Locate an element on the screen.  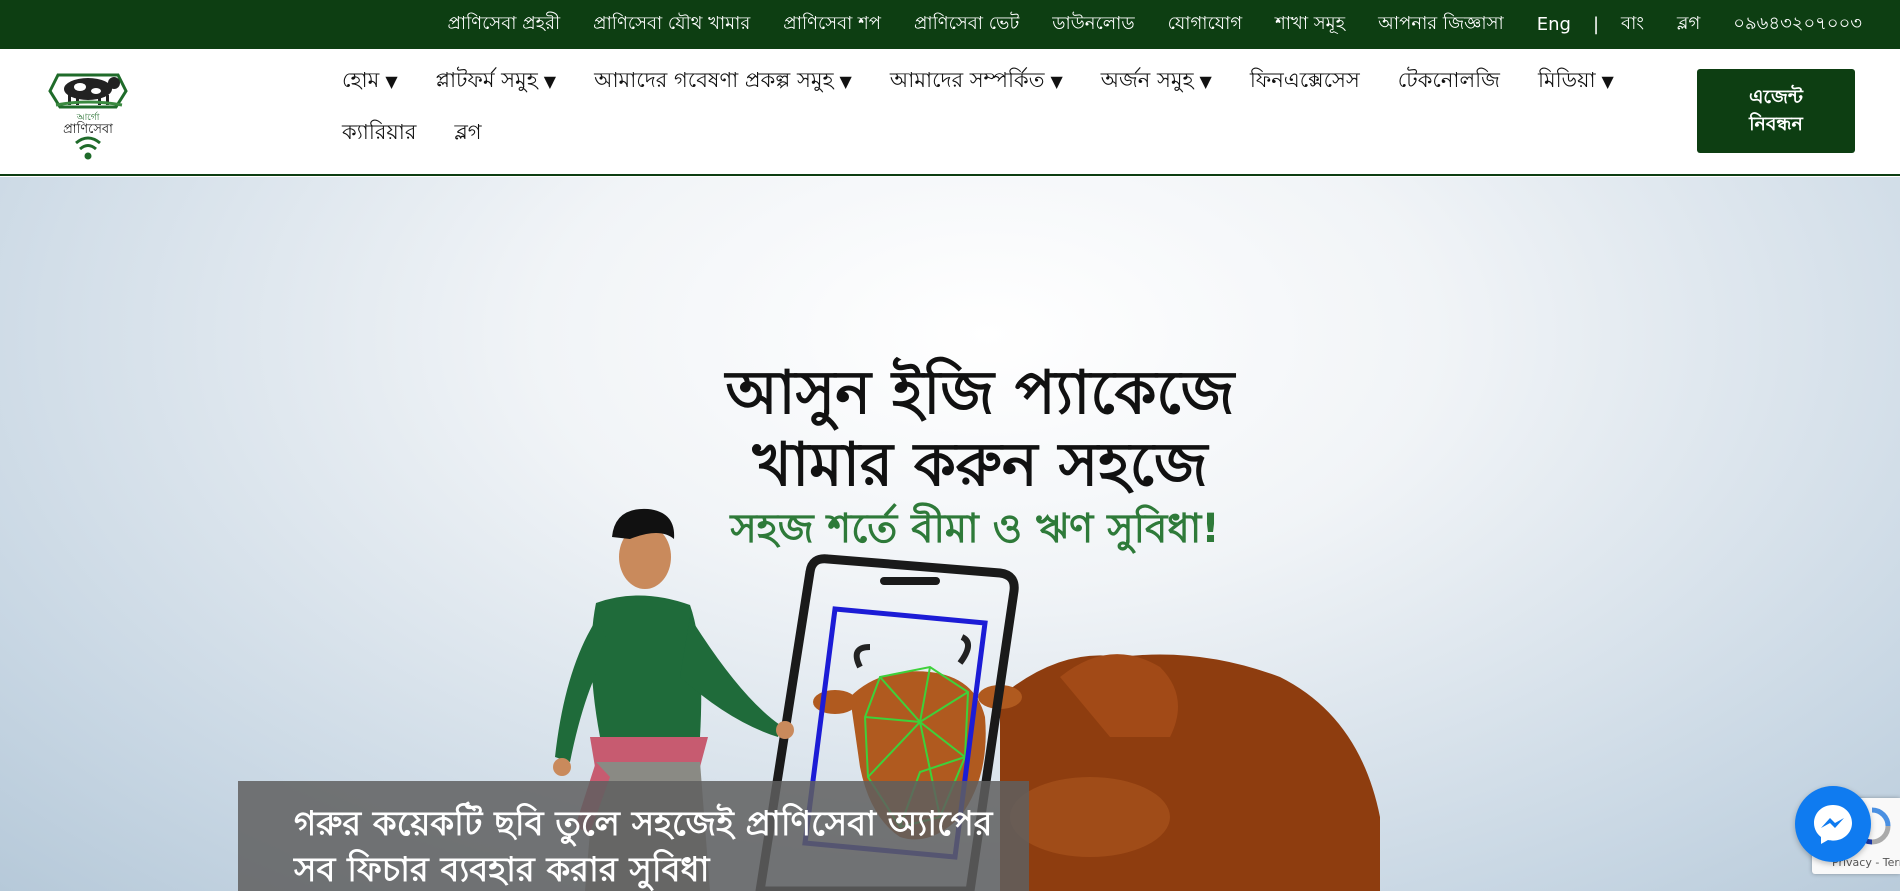
nav-item-label: আমাদের গবেষণা প্রকল্প সমুহ is located at coordinates (714, 80).